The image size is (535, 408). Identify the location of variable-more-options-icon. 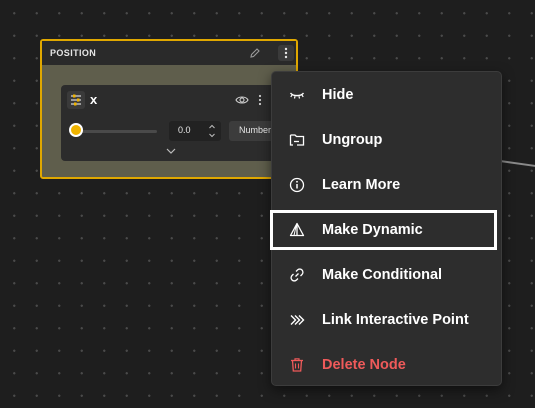
(260, 100).